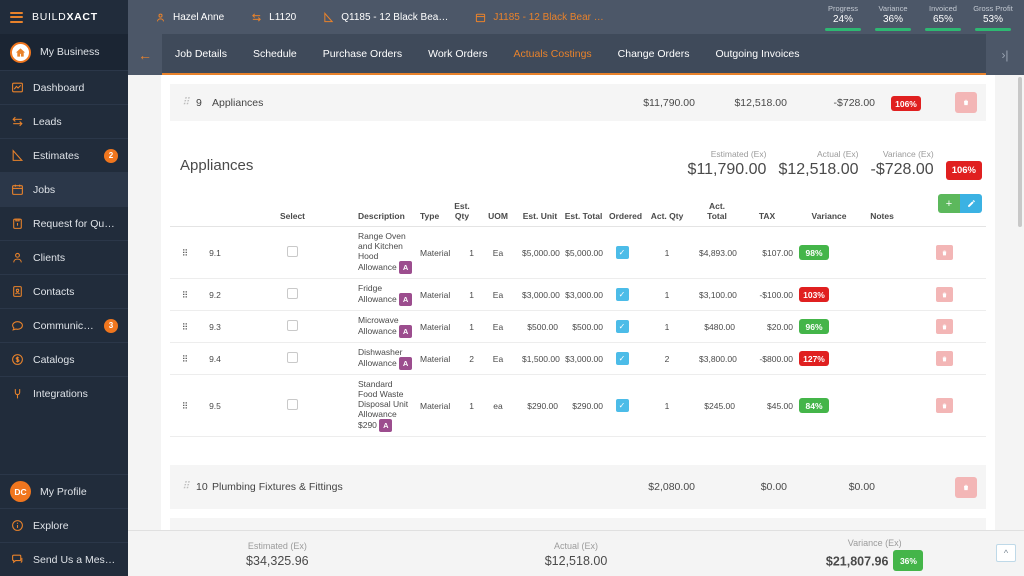  What do you see at coordinates (727, 169) in the screenshot?
I see `summary-value: $11,790.00` at bounding box center [727, 169].